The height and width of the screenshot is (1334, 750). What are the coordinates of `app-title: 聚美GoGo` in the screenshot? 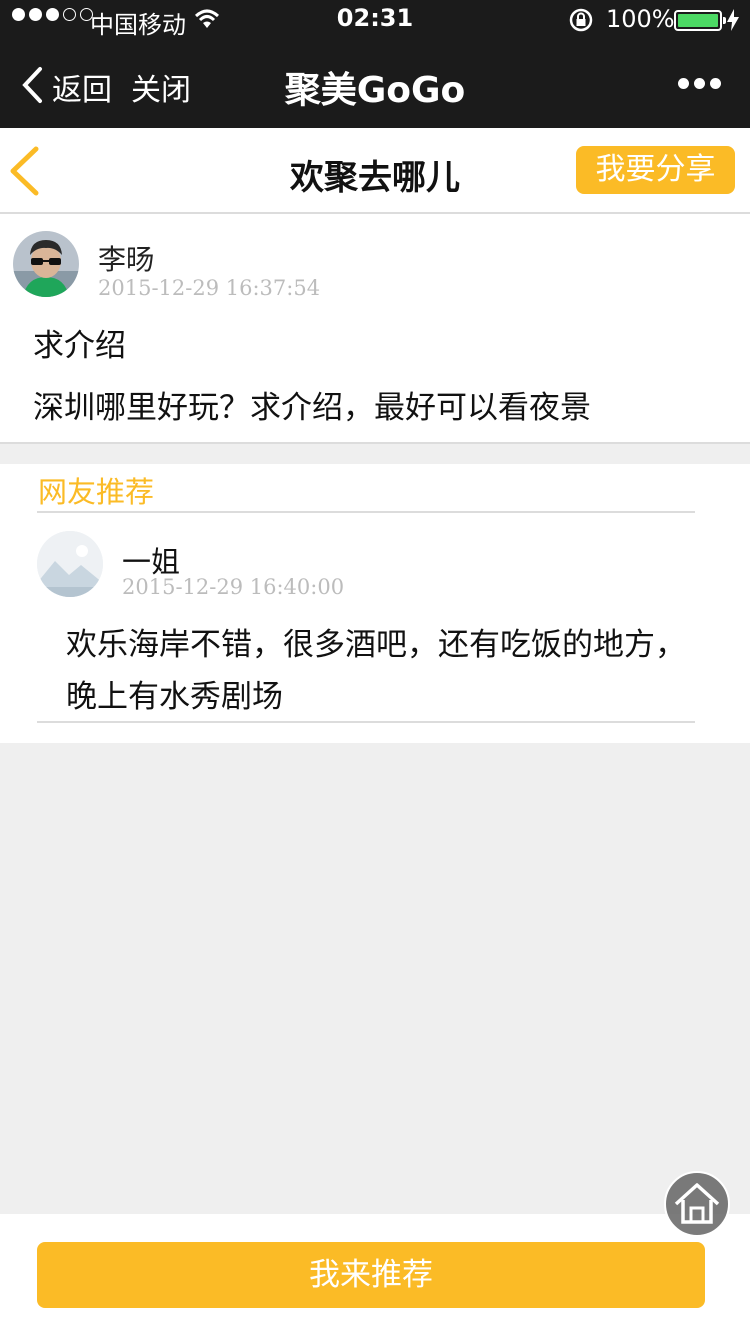 It's located at (375, 90).